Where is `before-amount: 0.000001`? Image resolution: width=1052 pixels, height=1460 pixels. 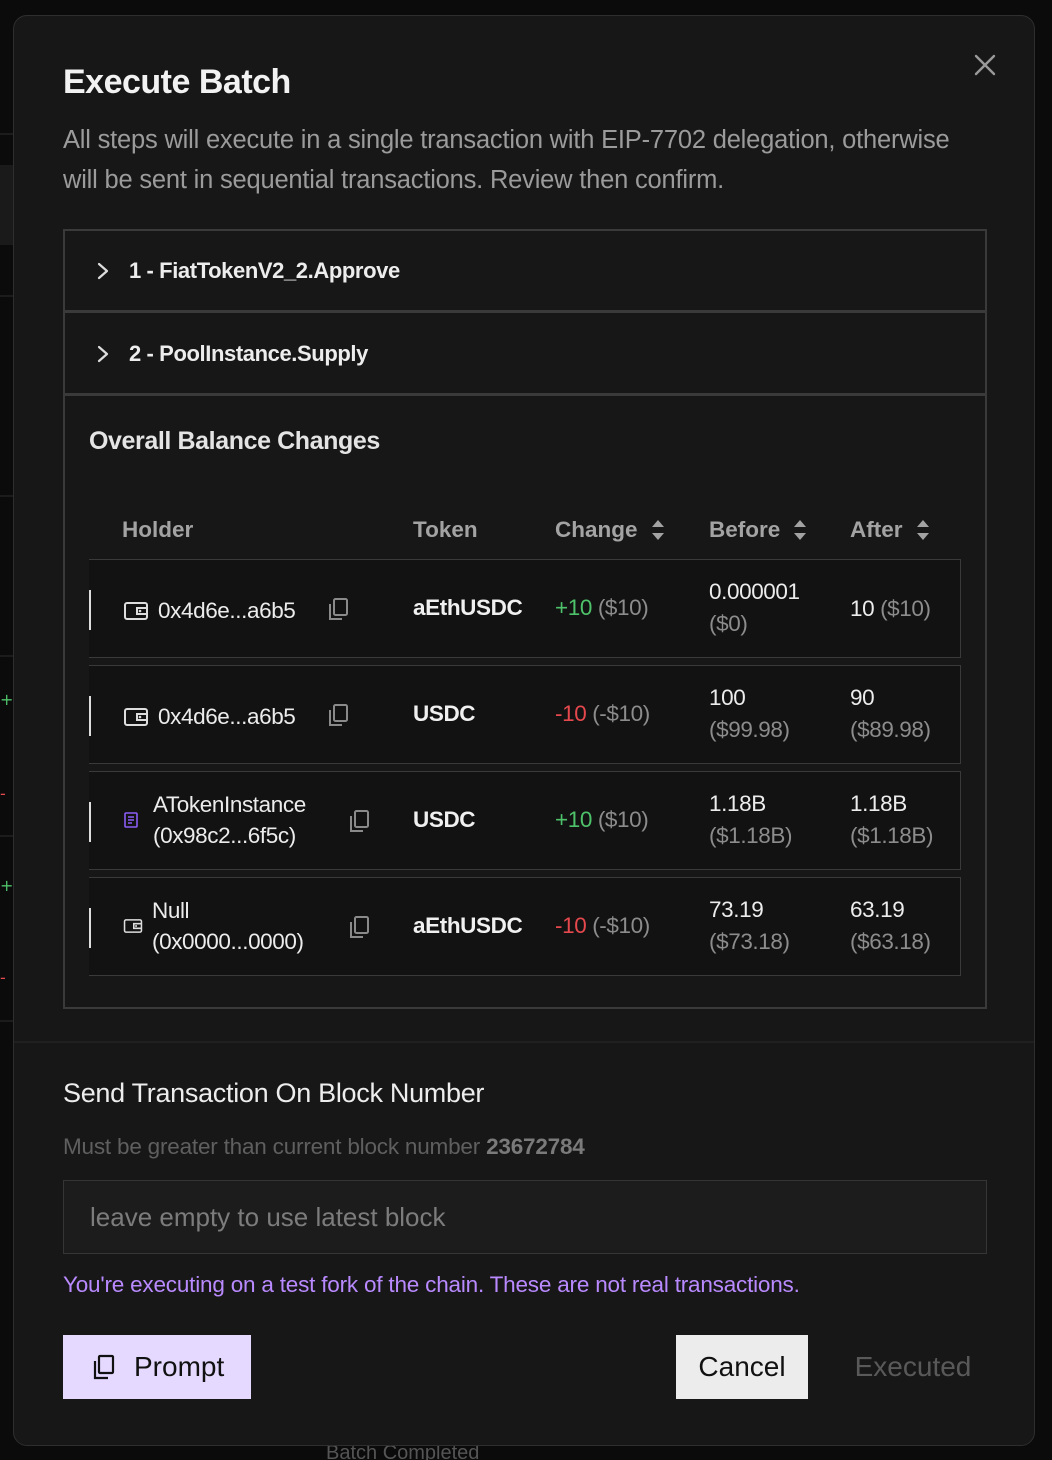
before-amount: 0.000001 is located at coordinates (754, 591).